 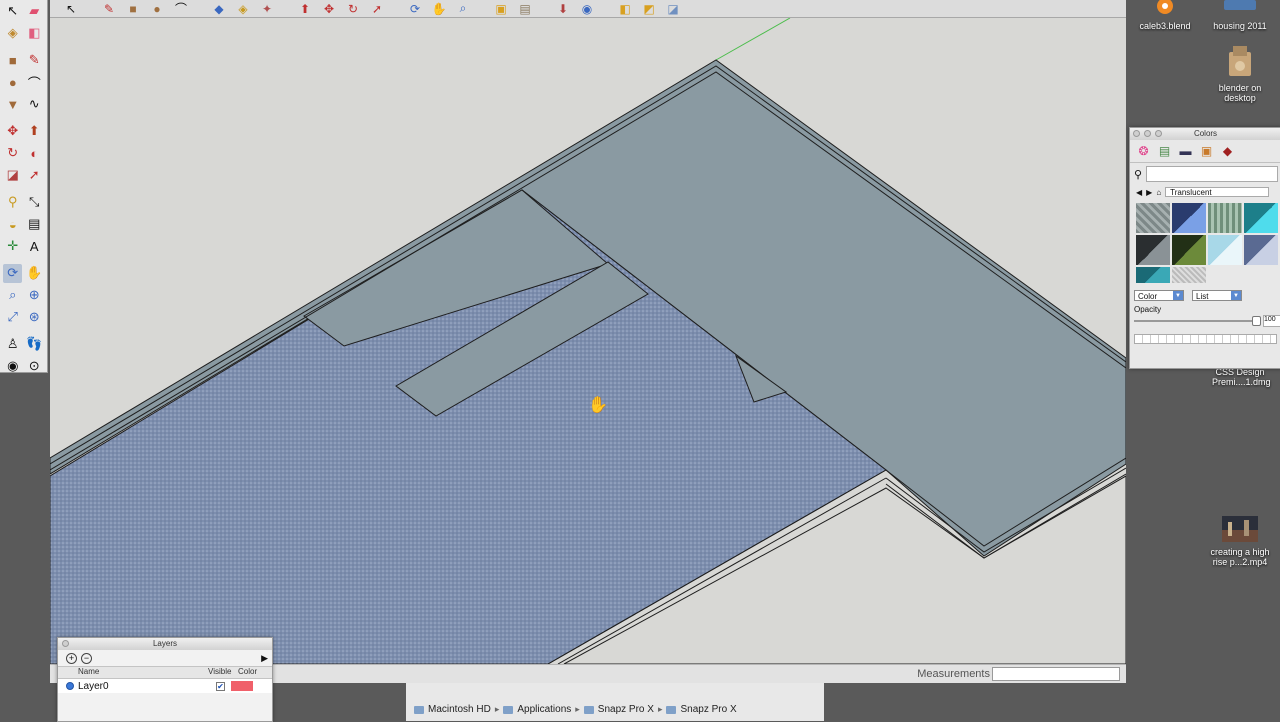 I want to click on active-layer-radio, so click(x=70, y=686).